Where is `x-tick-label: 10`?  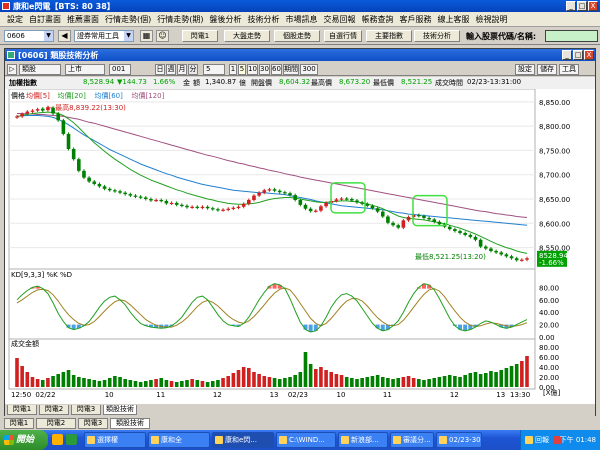 x-tick-label: 10 is located at coordinates (109, 395).